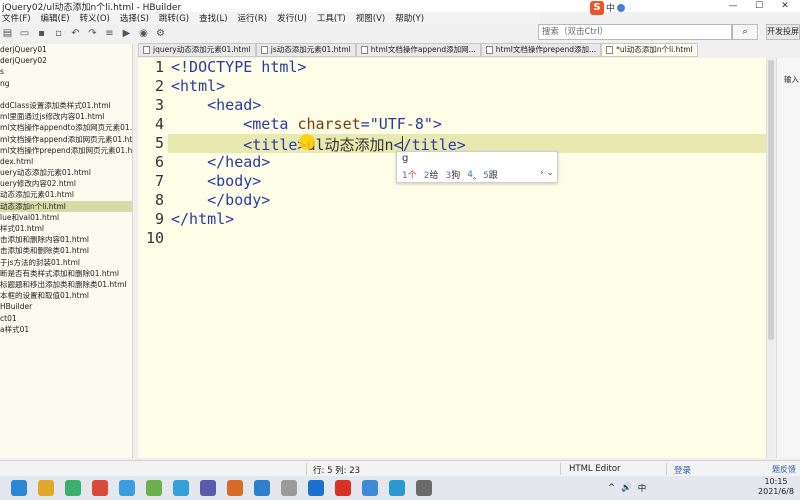  I want to click on ime-lang-indicator: 中, so click(610, 7).